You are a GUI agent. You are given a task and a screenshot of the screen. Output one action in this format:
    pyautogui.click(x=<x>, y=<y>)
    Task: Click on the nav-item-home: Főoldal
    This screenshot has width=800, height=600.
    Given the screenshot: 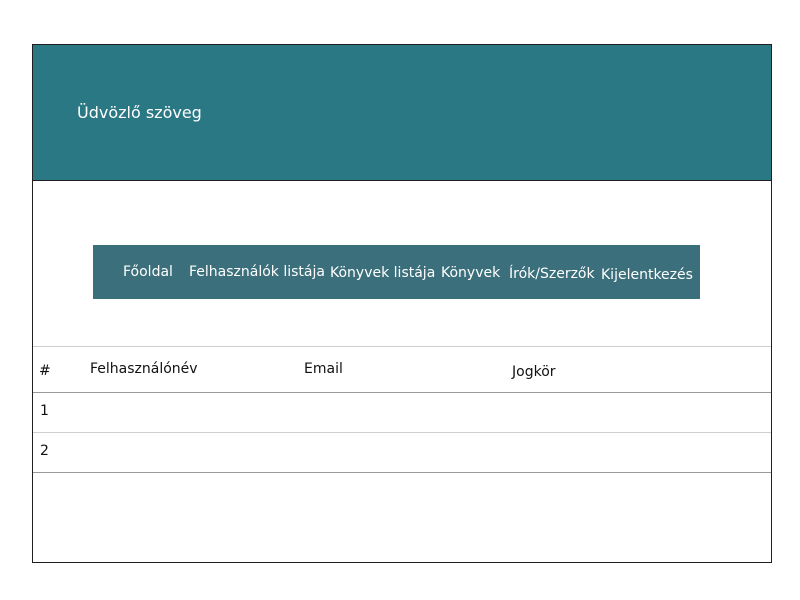 What is the action you would take?
    pyautogui.click(x=148, y=272)
    